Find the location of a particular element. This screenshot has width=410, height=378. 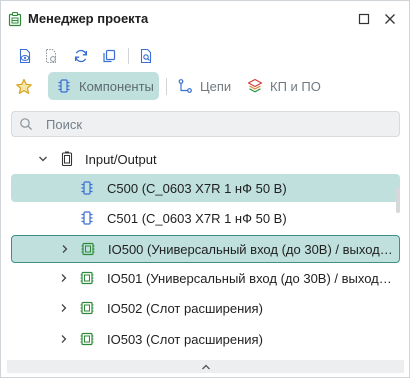

tree-row-c500: C500 (C_0603 X7R 1 нФ 50 В) is located at coordinates (205, 188).